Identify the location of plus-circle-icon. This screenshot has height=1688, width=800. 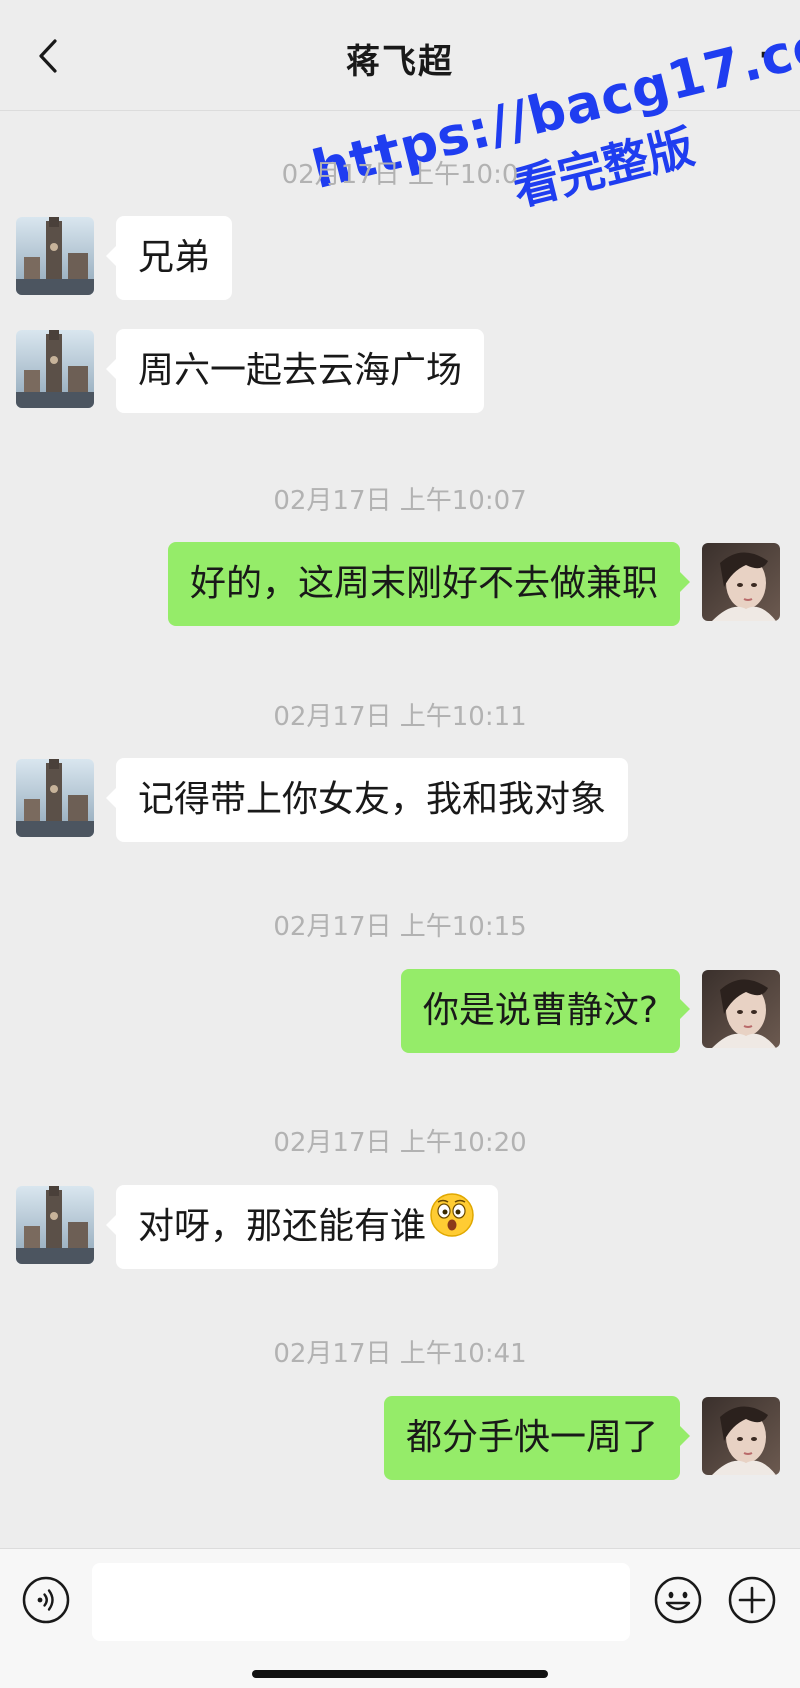
(752, 1602).